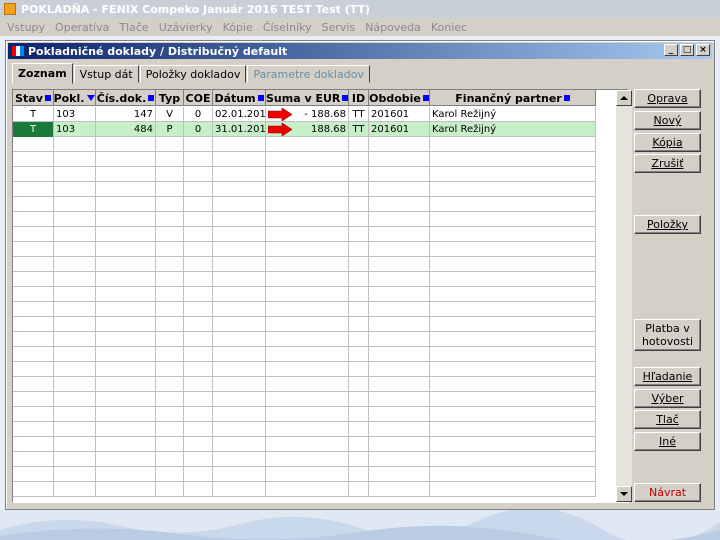 The height and width of the screenshot is (540, 720). Describe the element at coordinates (393, 27) in the screenshot. I see `menu-napoveda: Nápoveda` at that location.